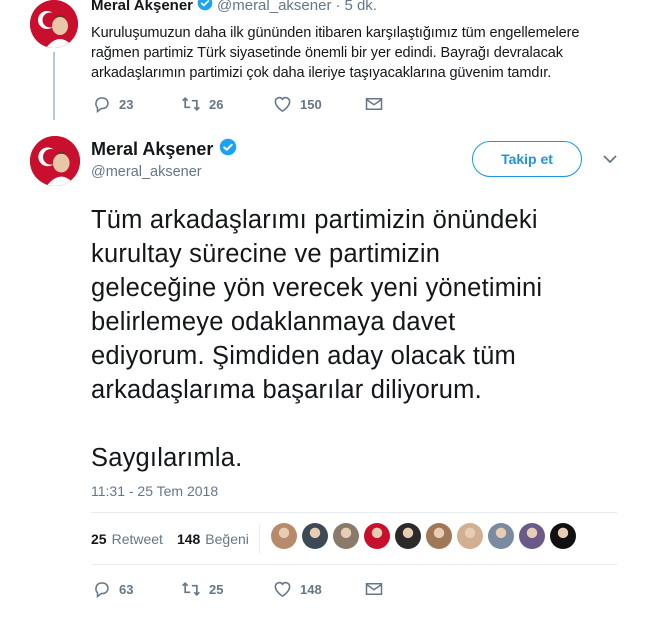  Describe the element at coordinates (99, 539) in the screenshot. I see `retweet-stat-count: 25` at that location.